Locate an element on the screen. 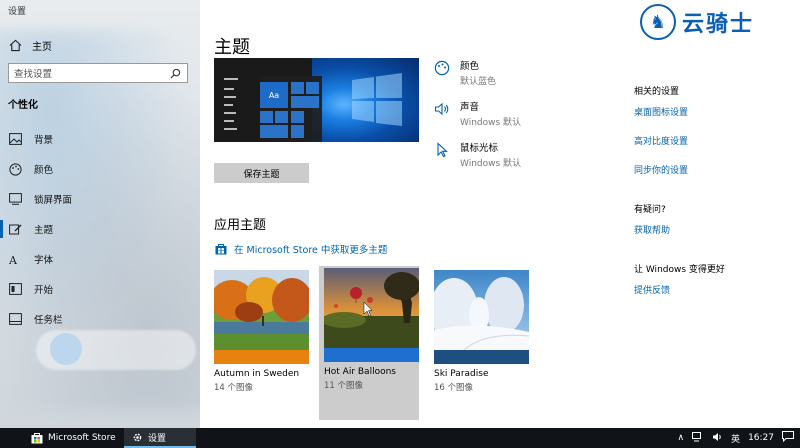  sidebar-item-lockscreen: 锁屏界面 is located at coordinates (100, 199).